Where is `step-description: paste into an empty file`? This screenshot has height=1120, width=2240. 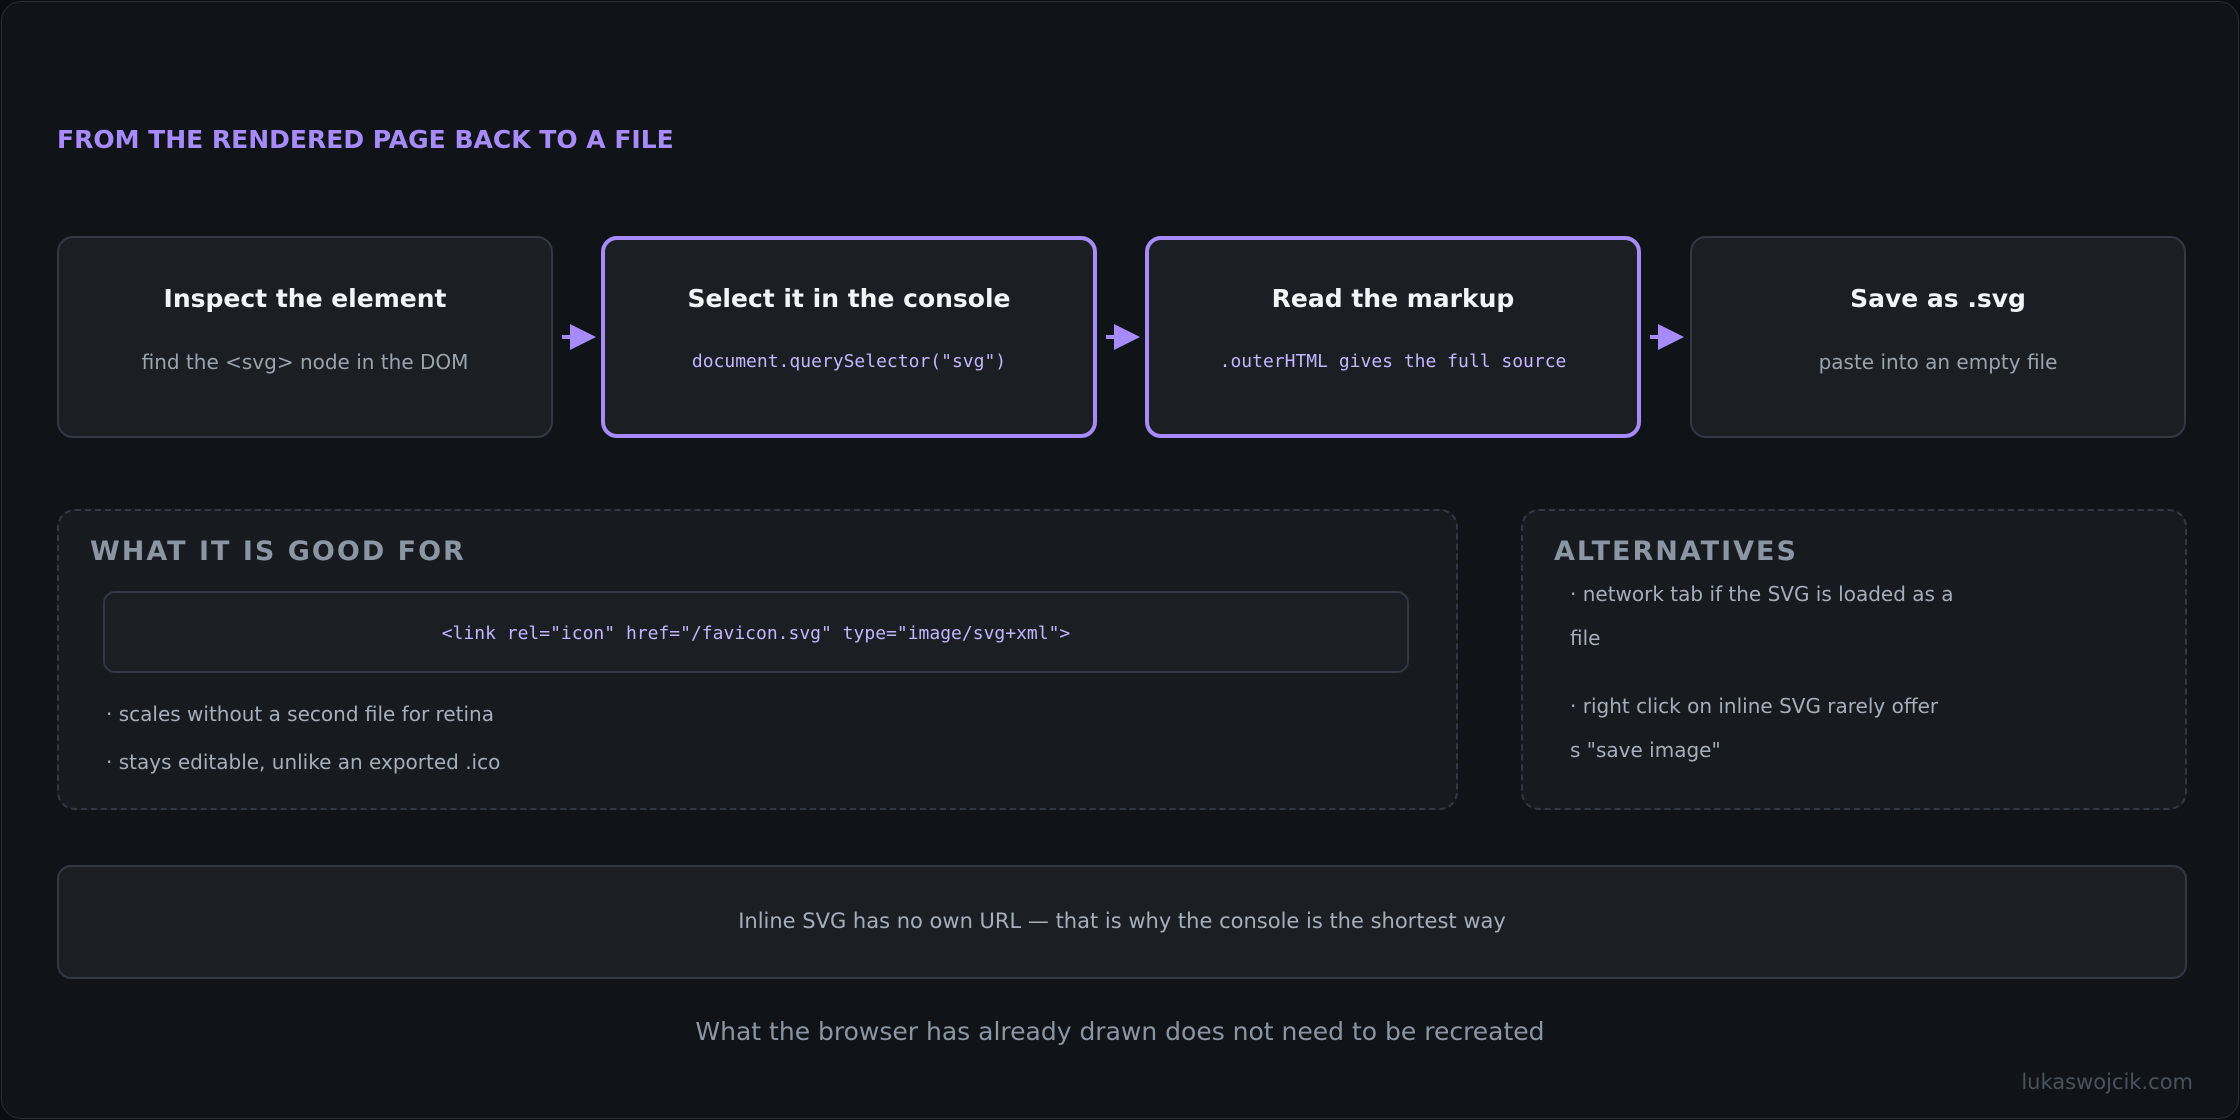 step-description: paste into an empty file is located at coordinates (1938, 362).